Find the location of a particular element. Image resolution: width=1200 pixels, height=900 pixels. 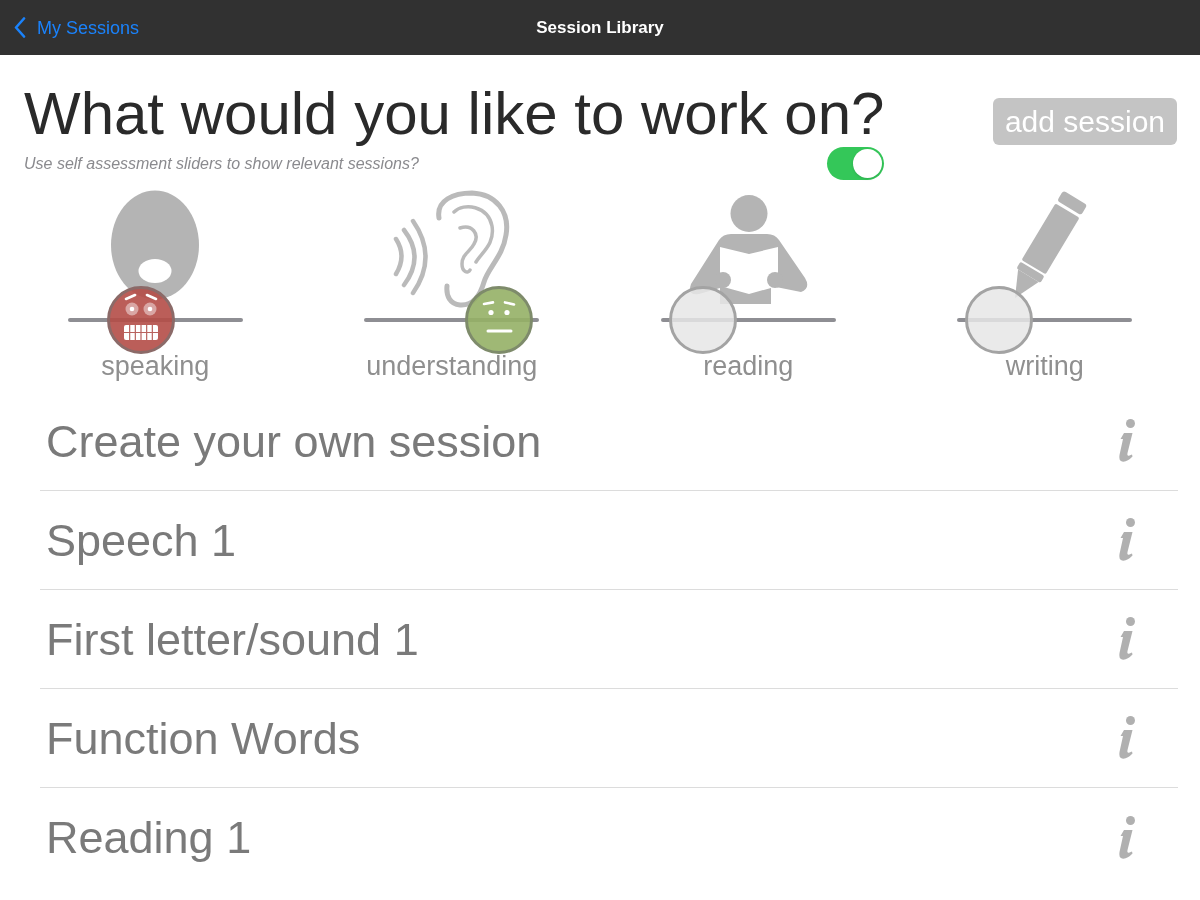

session-row: First letter/sound 1 is located at coordinates (609, 639).